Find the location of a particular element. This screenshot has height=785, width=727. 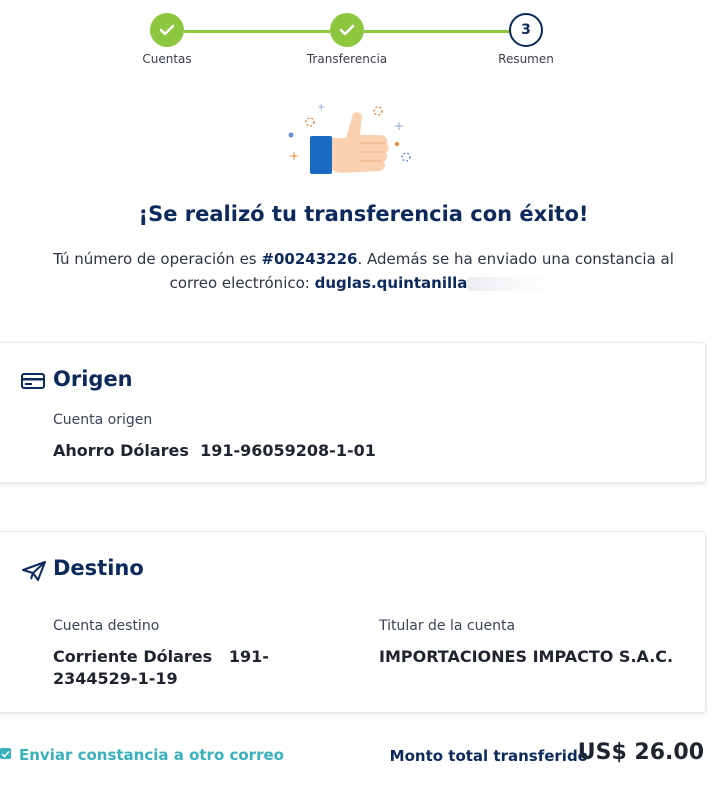

progress-stepper: Cuentas Transferencia 3 Resumen is located at coordinates (363, 40).